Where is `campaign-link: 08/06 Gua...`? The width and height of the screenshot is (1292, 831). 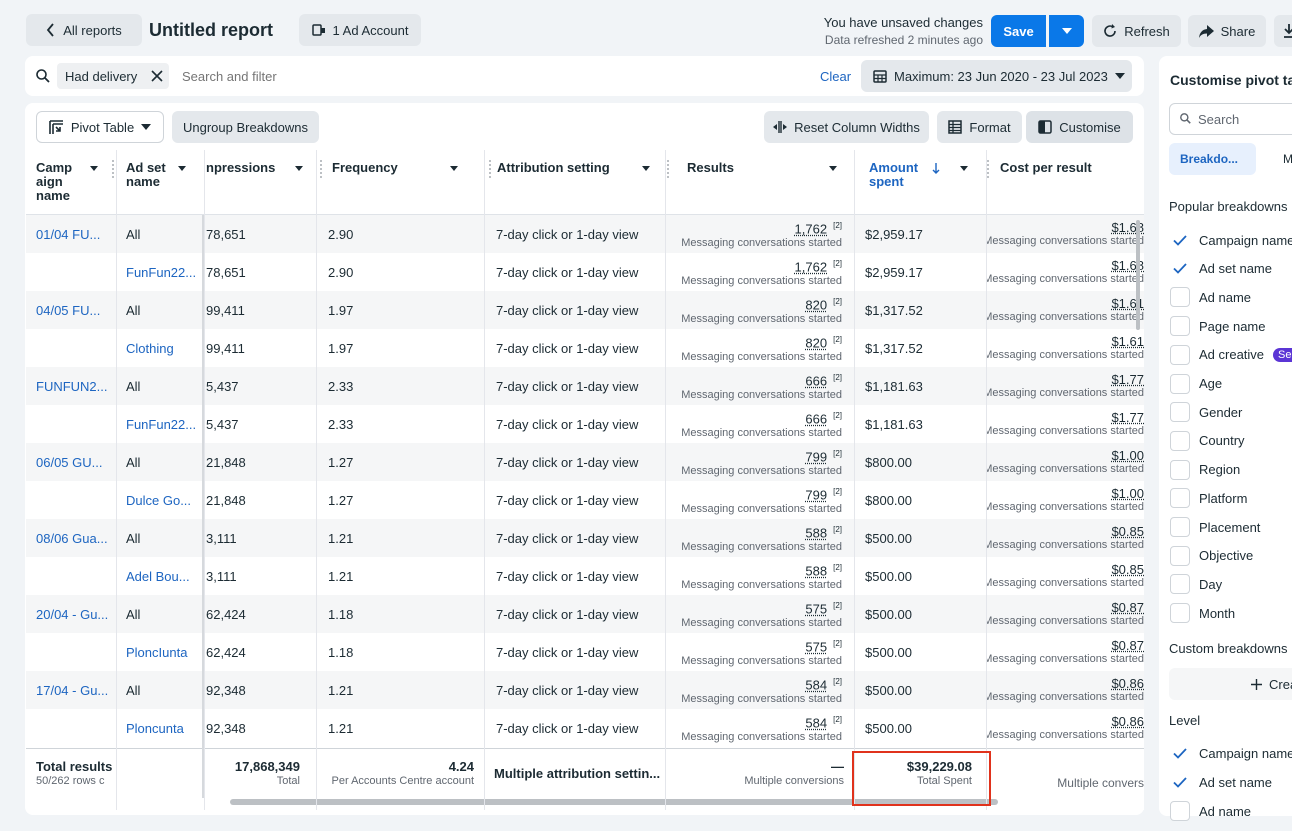 campaign-link: 08/06 Gua... is located at coordinates (72, 538).